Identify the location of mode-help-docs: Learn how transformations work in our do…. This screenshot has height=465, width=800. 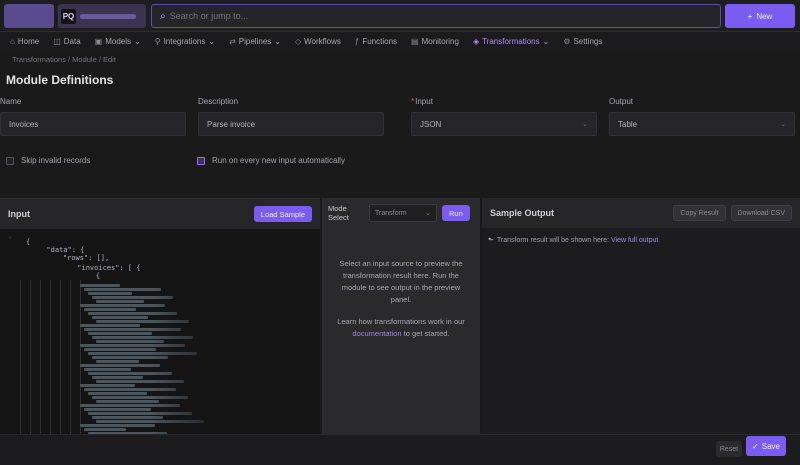
(401, 328).